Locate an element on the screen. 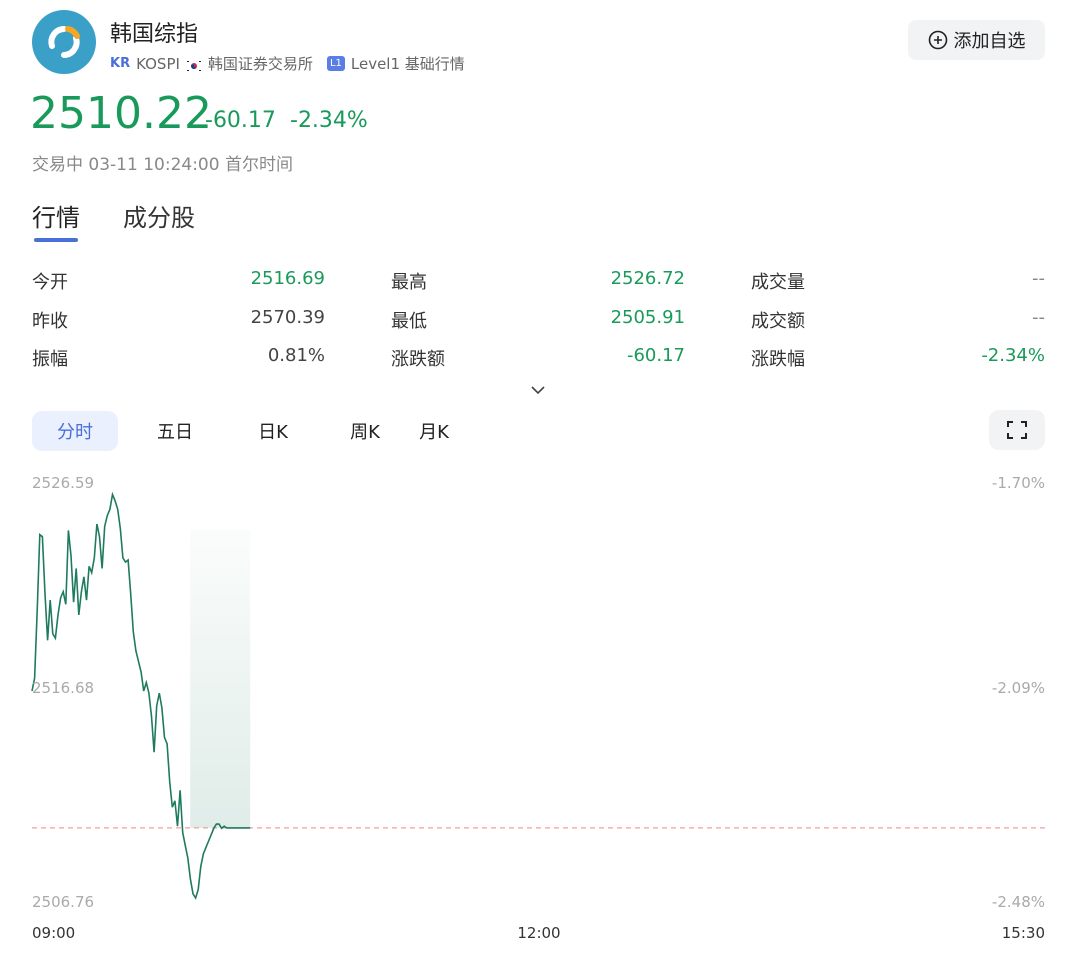 The width and height of the screenshot is (1080, 954). symbol: KOSPI is located at coordinates (158, 63).